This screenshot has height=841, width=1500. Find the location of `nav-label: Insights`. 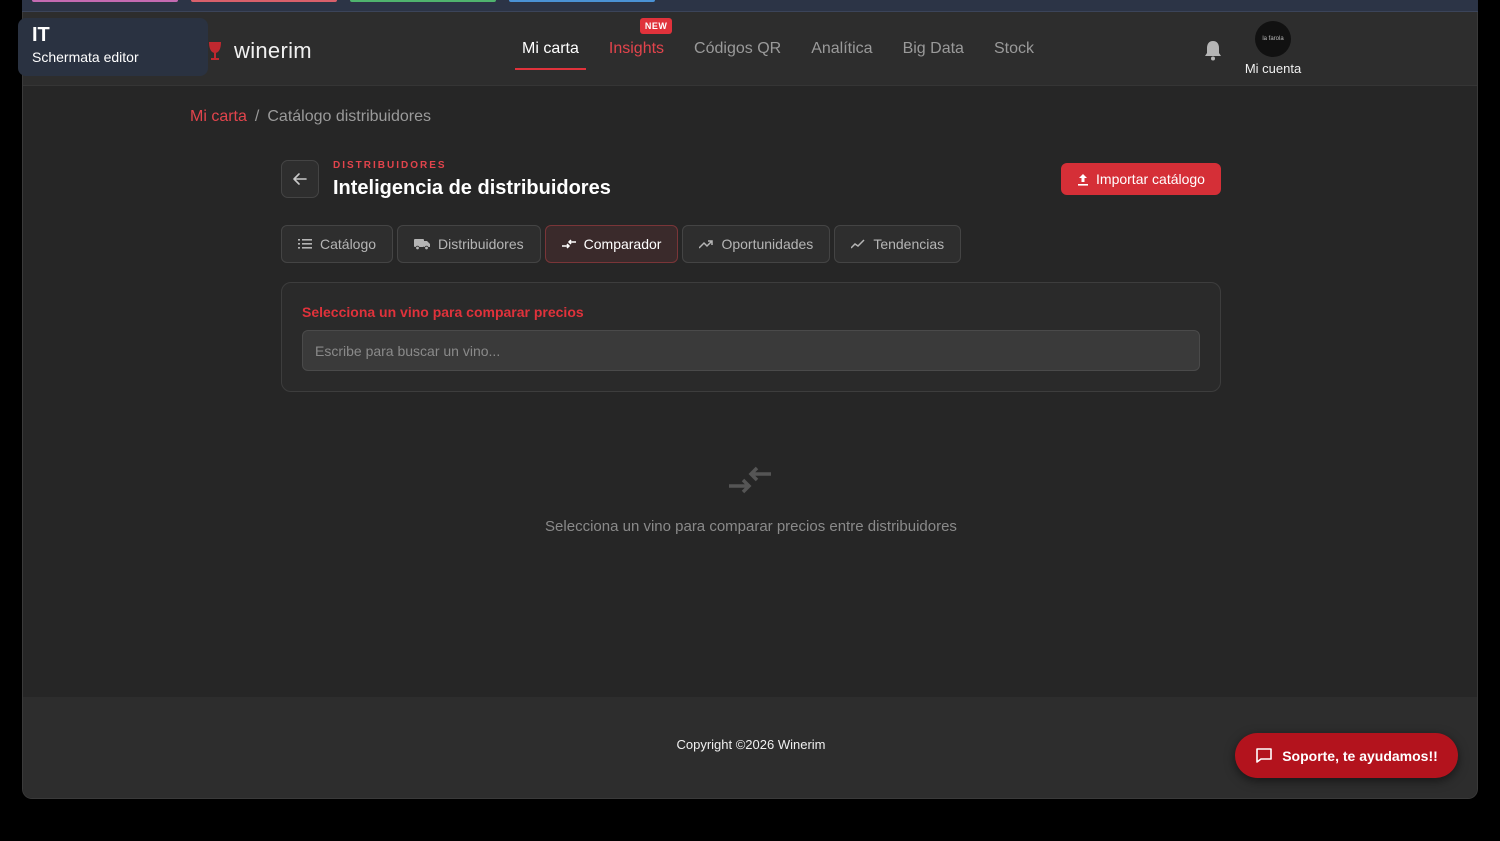

nav-label: Insights is located at coordinates (636, 48).